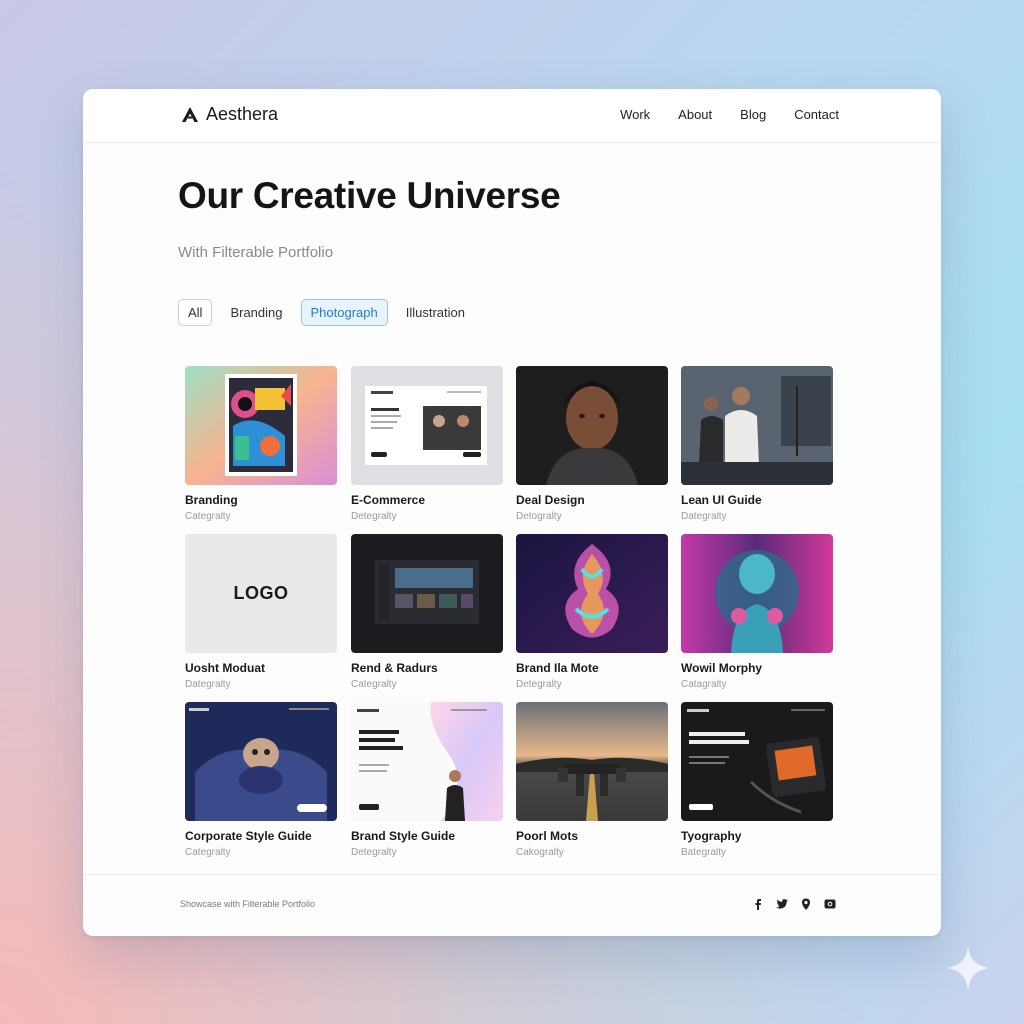 This screenshot has width=1024, height=1024. I want to click on card-thumbnail: LOGO, so click(261, 593).